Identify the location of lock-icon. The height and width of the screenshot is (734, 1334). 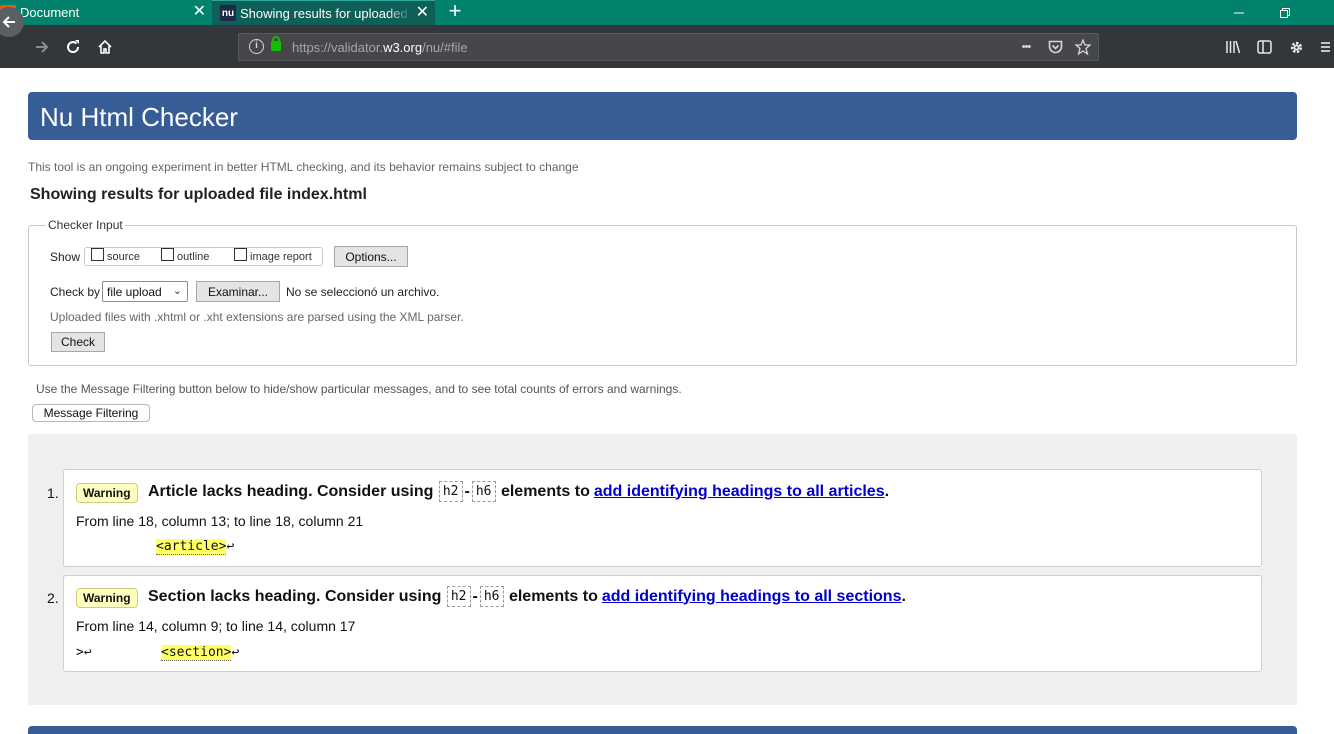
(276, 43).